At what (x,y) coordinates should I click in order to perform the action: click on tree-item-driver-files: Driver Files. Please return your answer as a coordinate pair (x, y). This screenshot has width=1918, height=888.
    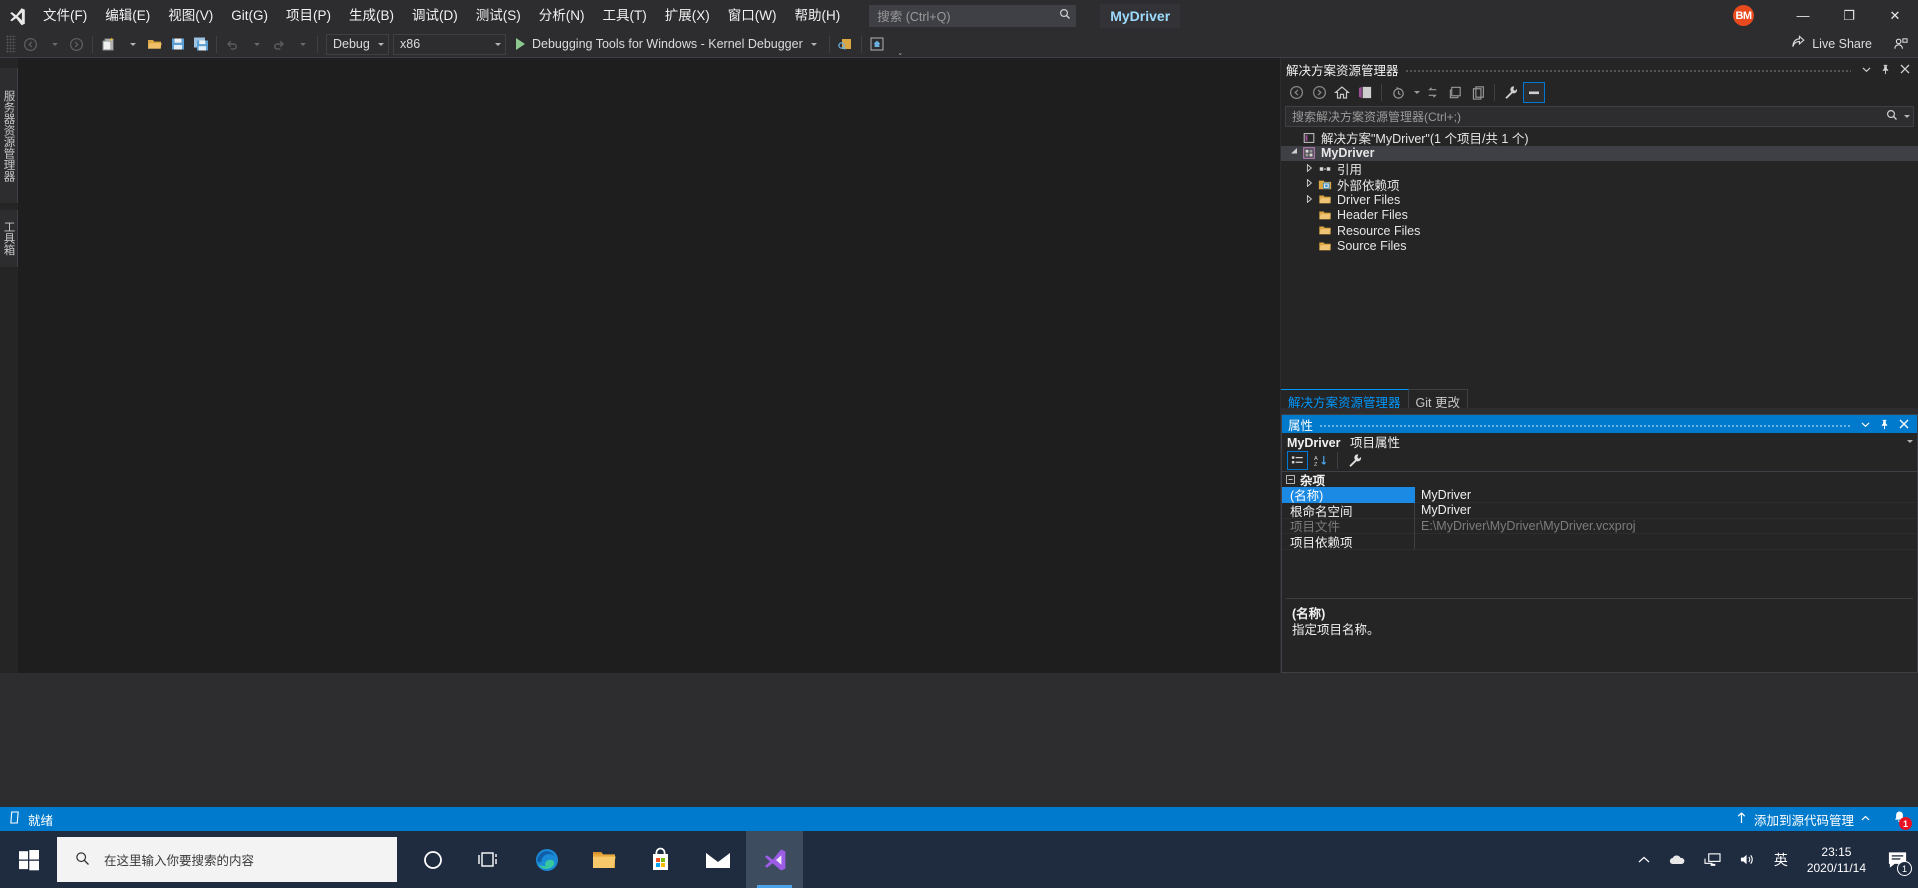
    Looking at the image, I should click on (1599, 200).